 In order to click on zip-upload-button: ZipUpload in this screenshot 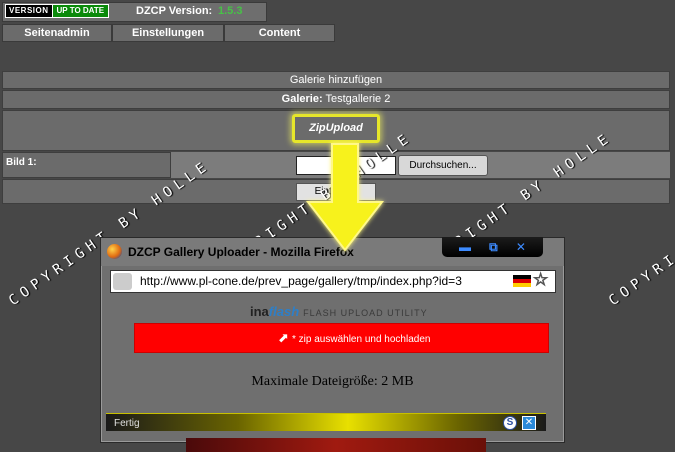, I will do `click(336, 128)`.